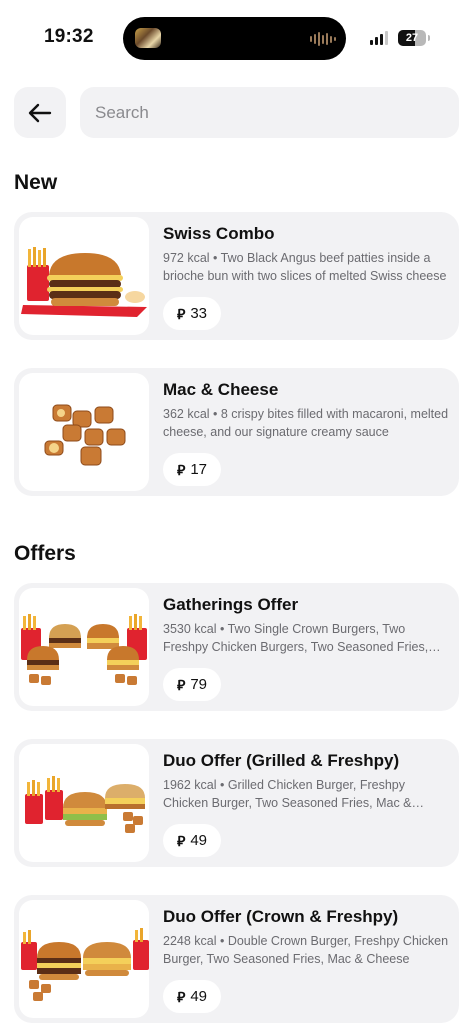  Describe the element at coordinates (379, 38) in the screenshot. I see `cellular-signal-icon` at that location.